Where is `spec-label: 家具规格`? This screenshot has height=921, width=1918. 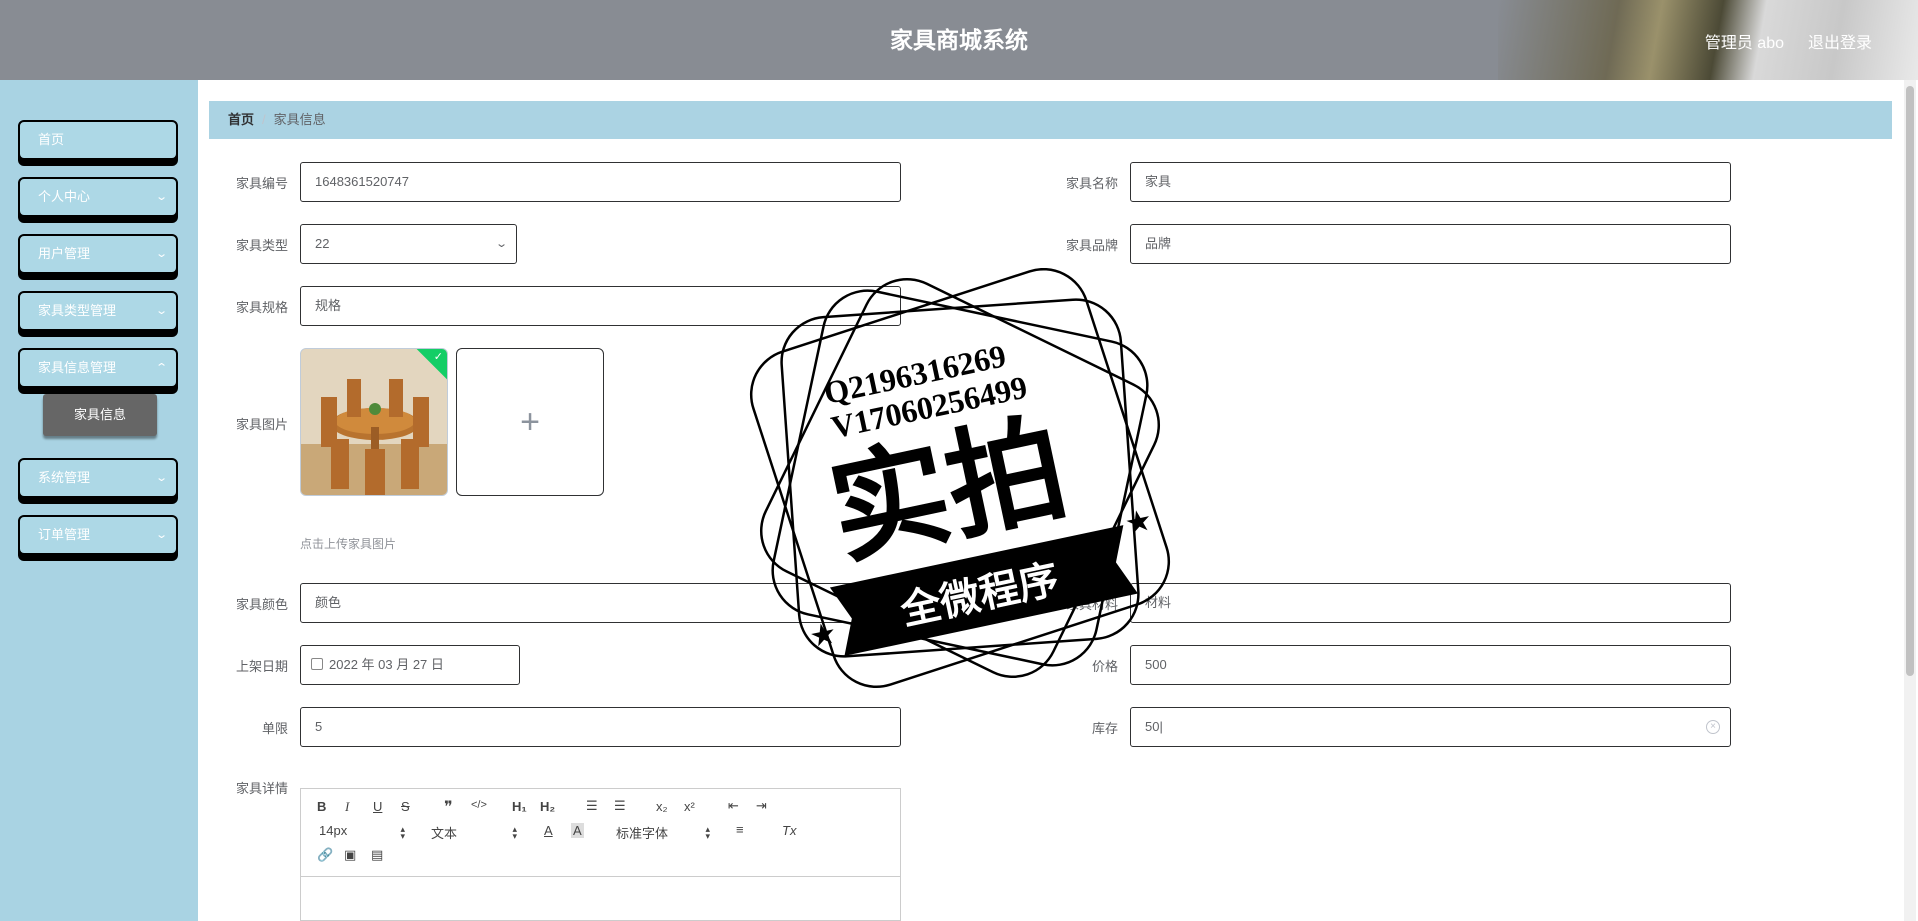
spec-label: 家具规格 is located at coordinates (261, 307).